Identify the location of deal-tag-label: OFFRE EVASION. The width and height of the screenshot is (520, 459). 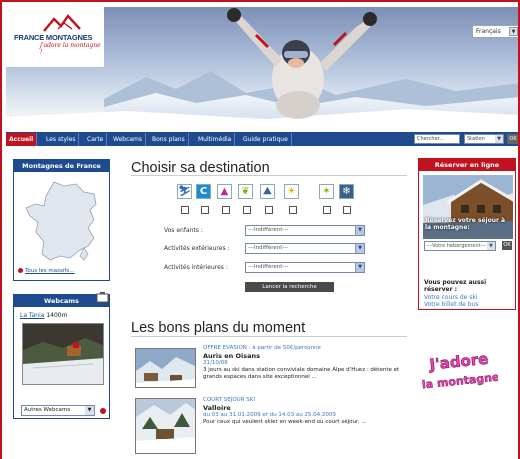
(225, 348).